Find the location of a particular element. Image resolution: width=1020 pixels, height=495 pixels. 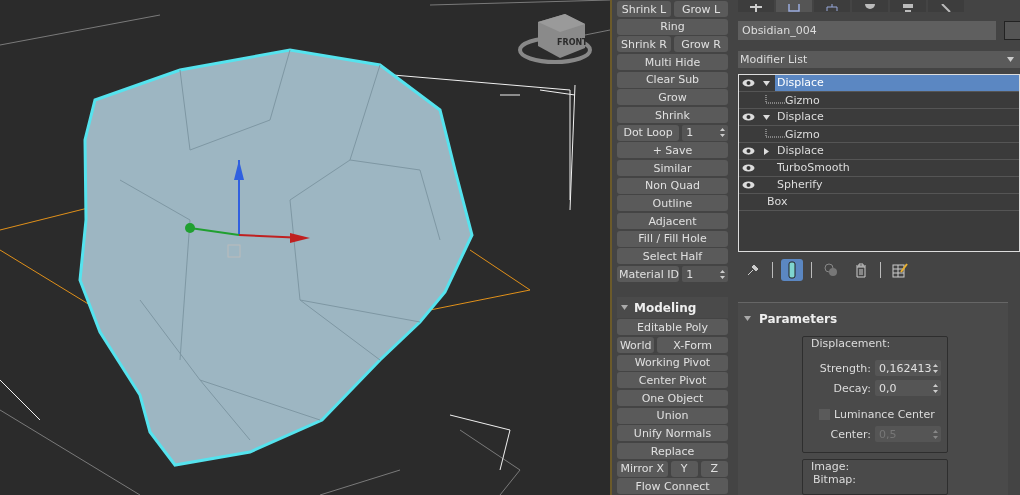

toolbar-button: Shrink L is located at coordinates (644, 9).